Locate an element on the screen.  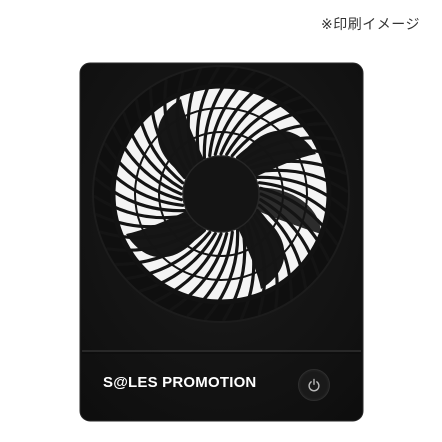
power-button is located at coordinates (314, 385).